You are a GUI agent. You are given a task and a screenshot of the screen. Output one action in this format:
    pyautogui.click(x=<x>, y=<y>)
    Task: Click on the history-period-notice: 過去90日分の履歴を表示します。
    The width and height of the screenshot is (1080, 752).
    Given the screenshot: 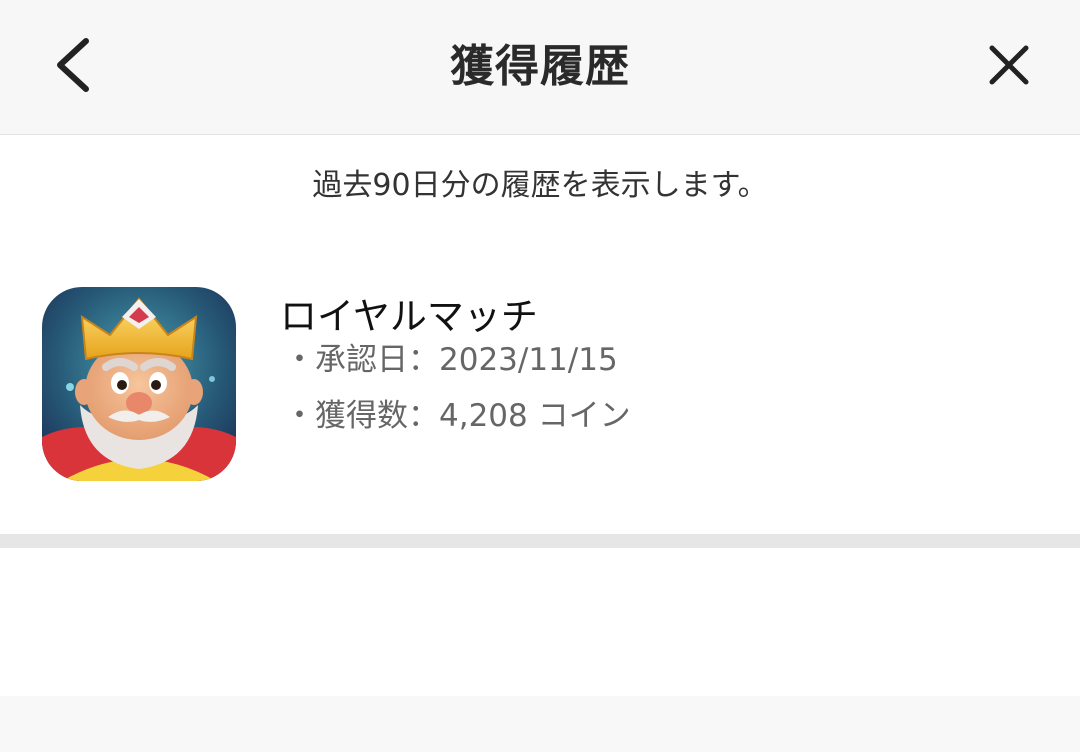 What is the action you would take?
    pyautogui.click(x=540, y=185)
    